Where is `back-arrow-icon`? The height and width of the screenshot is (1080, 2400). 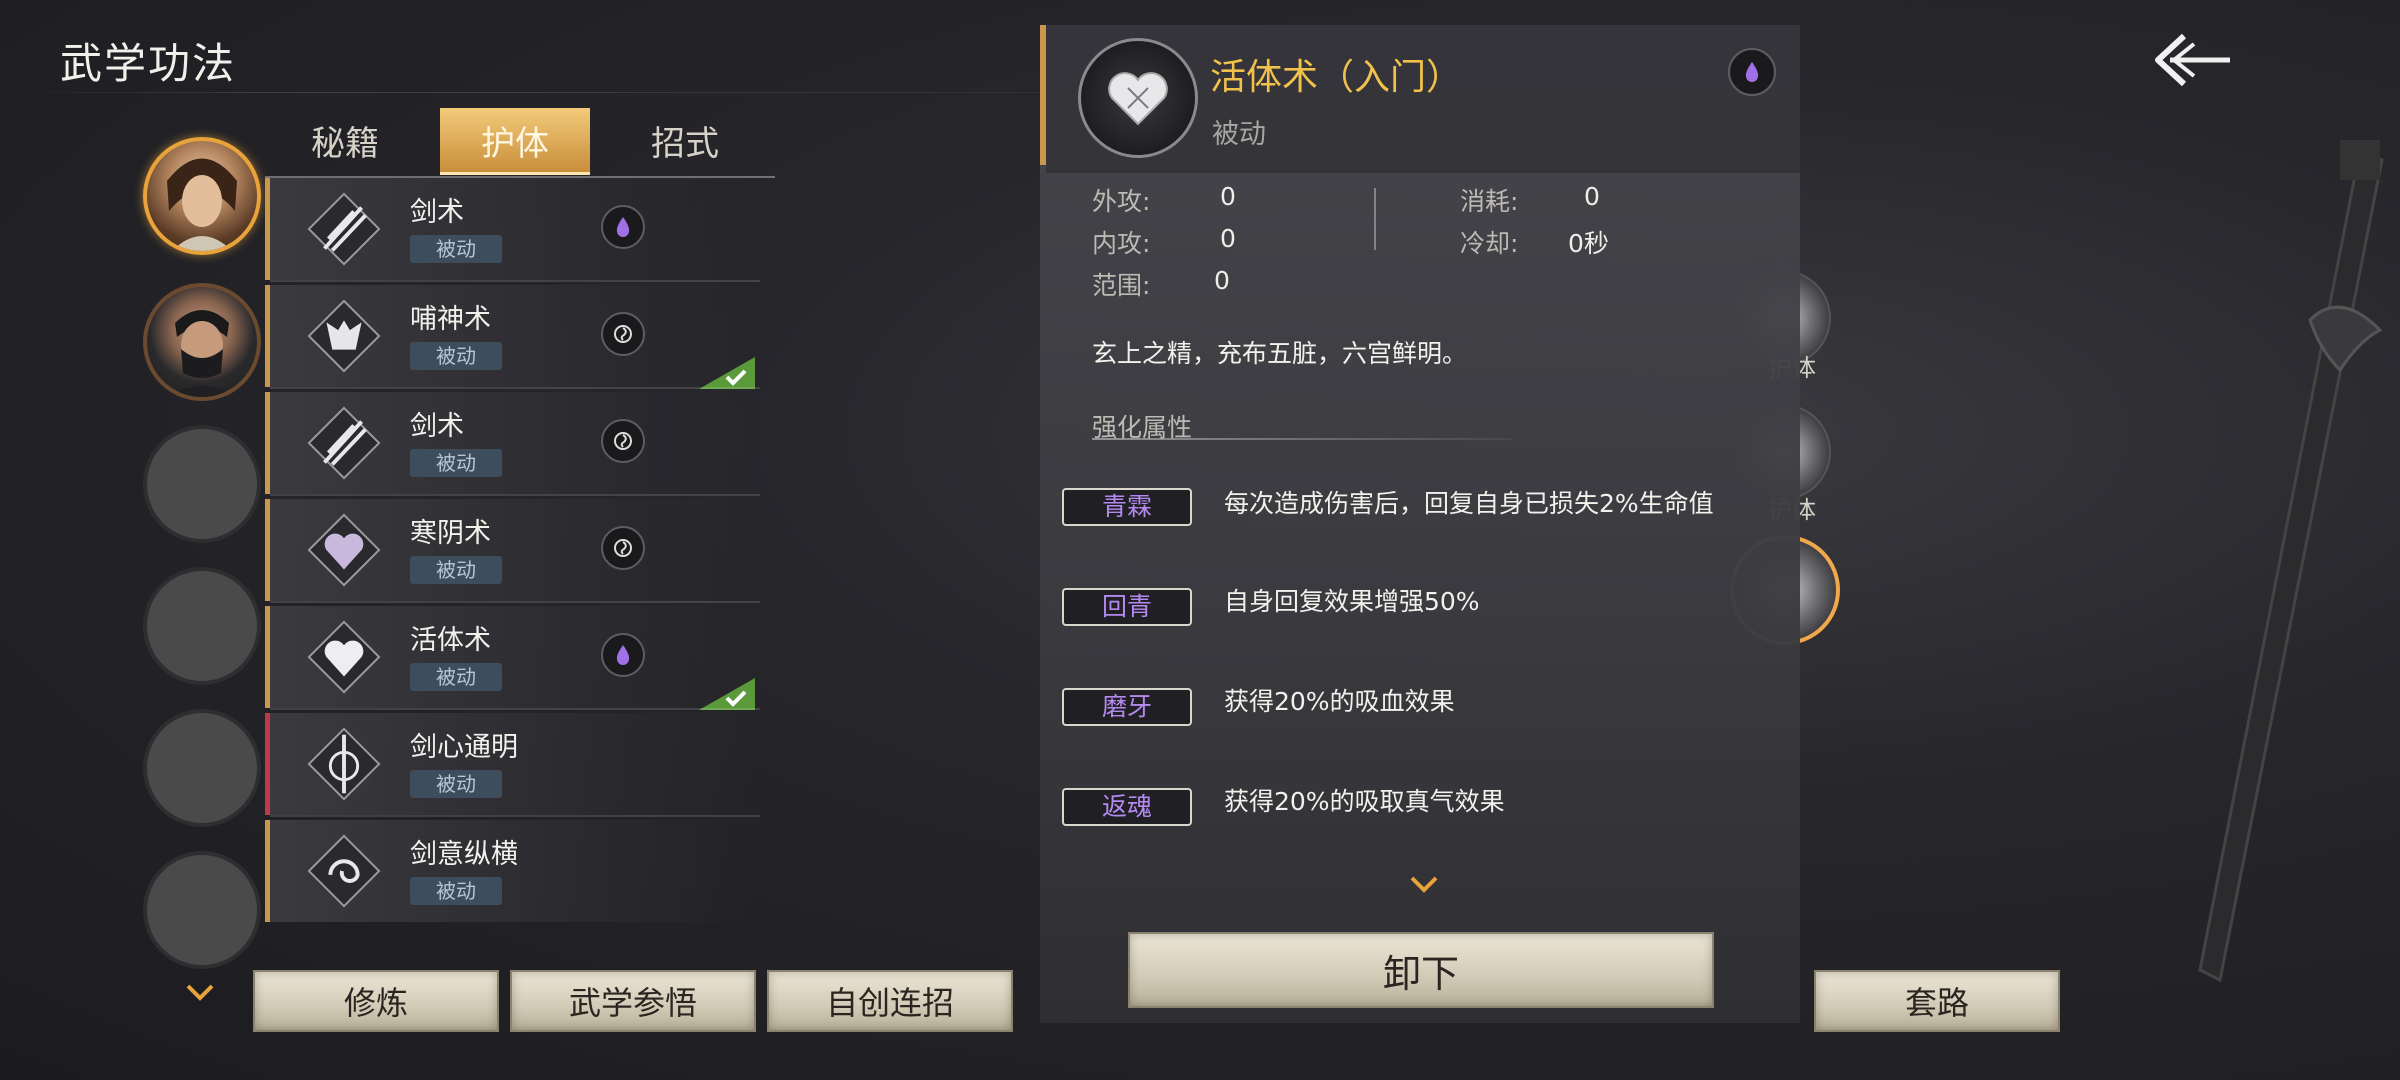 back-arrow-icon is located at coordinates (2192, 60).